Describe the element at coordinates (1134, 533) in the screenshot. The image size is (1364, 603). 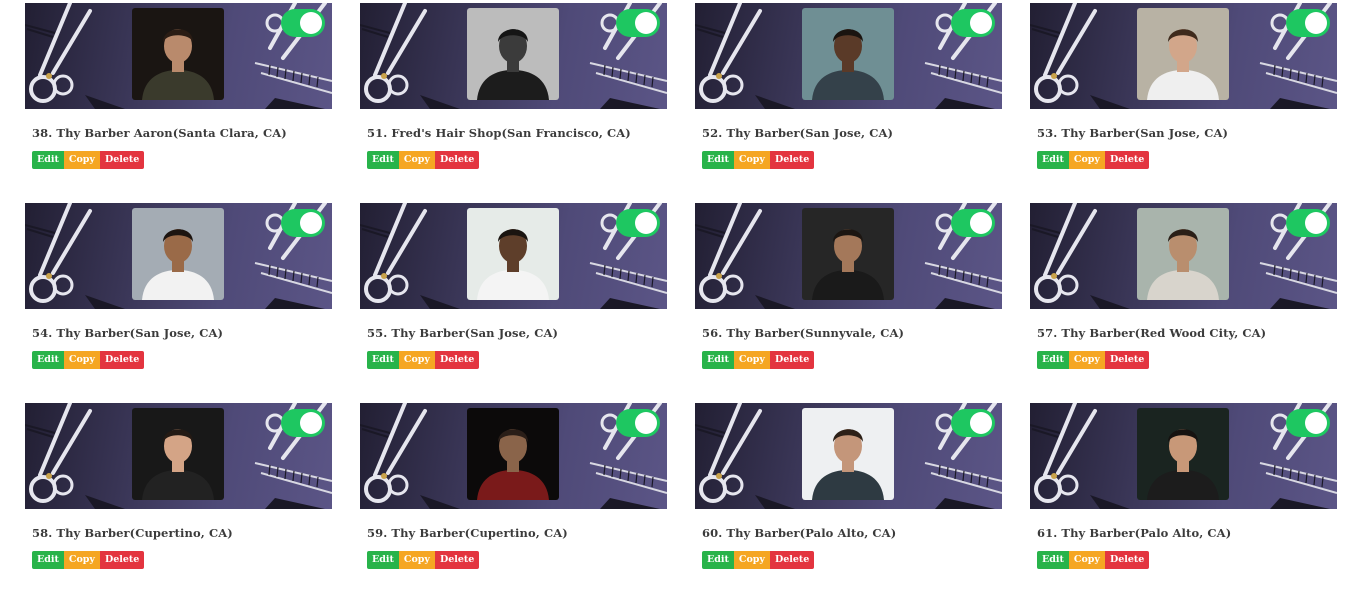
I see `barber-title: 61. Thy Barber(Palo Alto, CA)` at that location.